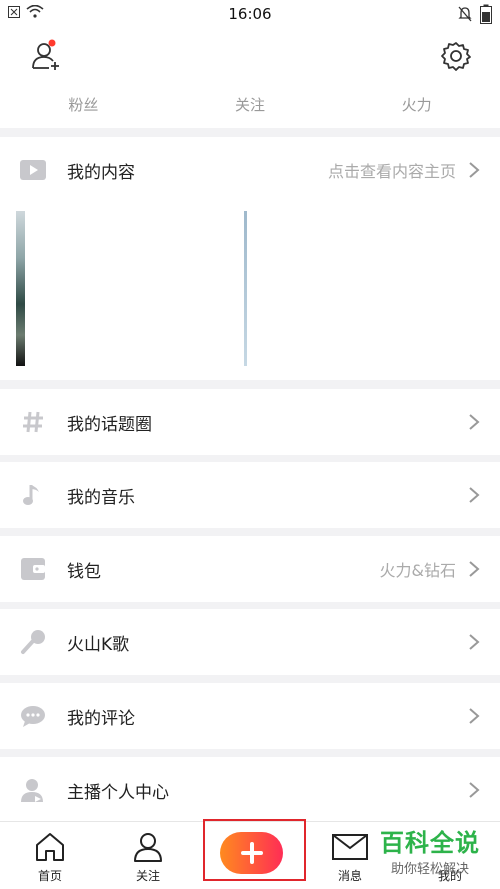  What do you see at coordinates (456, 56) in the screenshot?
I see `settings-gear-icon` at bounding box center [456, 56].